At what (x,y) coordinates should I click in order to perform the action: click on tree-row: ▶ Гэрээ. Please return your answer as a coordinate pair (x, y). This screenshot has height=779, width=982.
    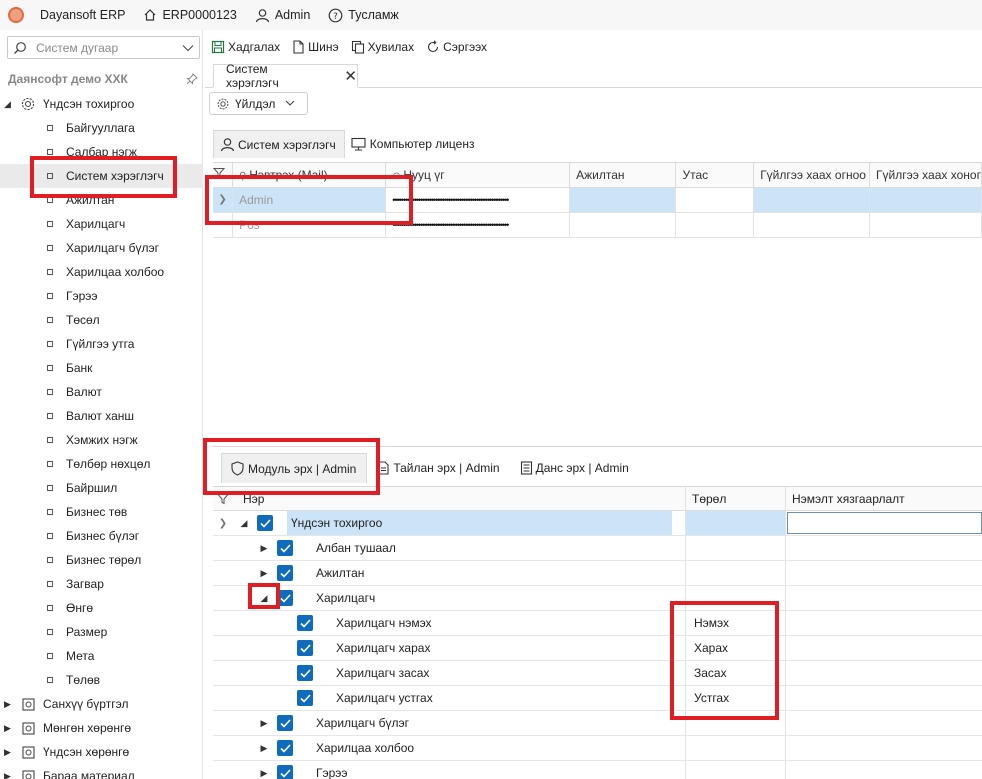
    Looking at the image, I should click on (597, 770).